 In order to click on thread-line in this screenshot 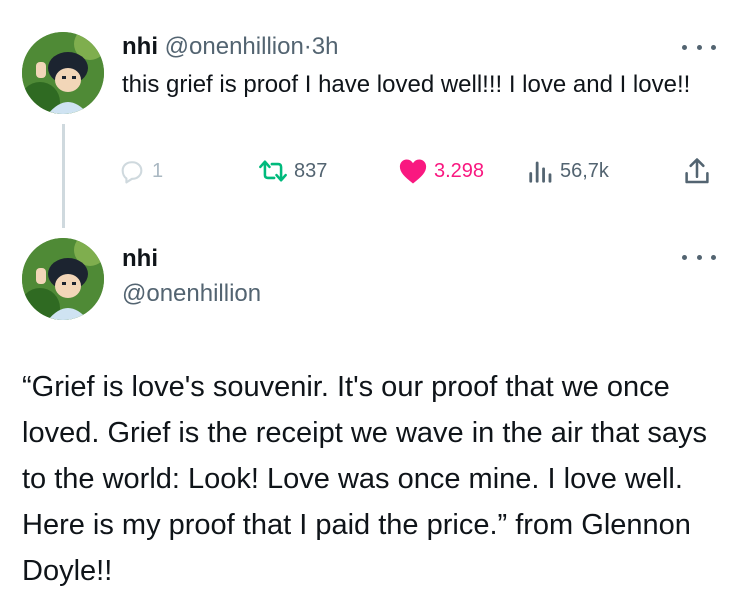, I will do `click(63, 176)`.